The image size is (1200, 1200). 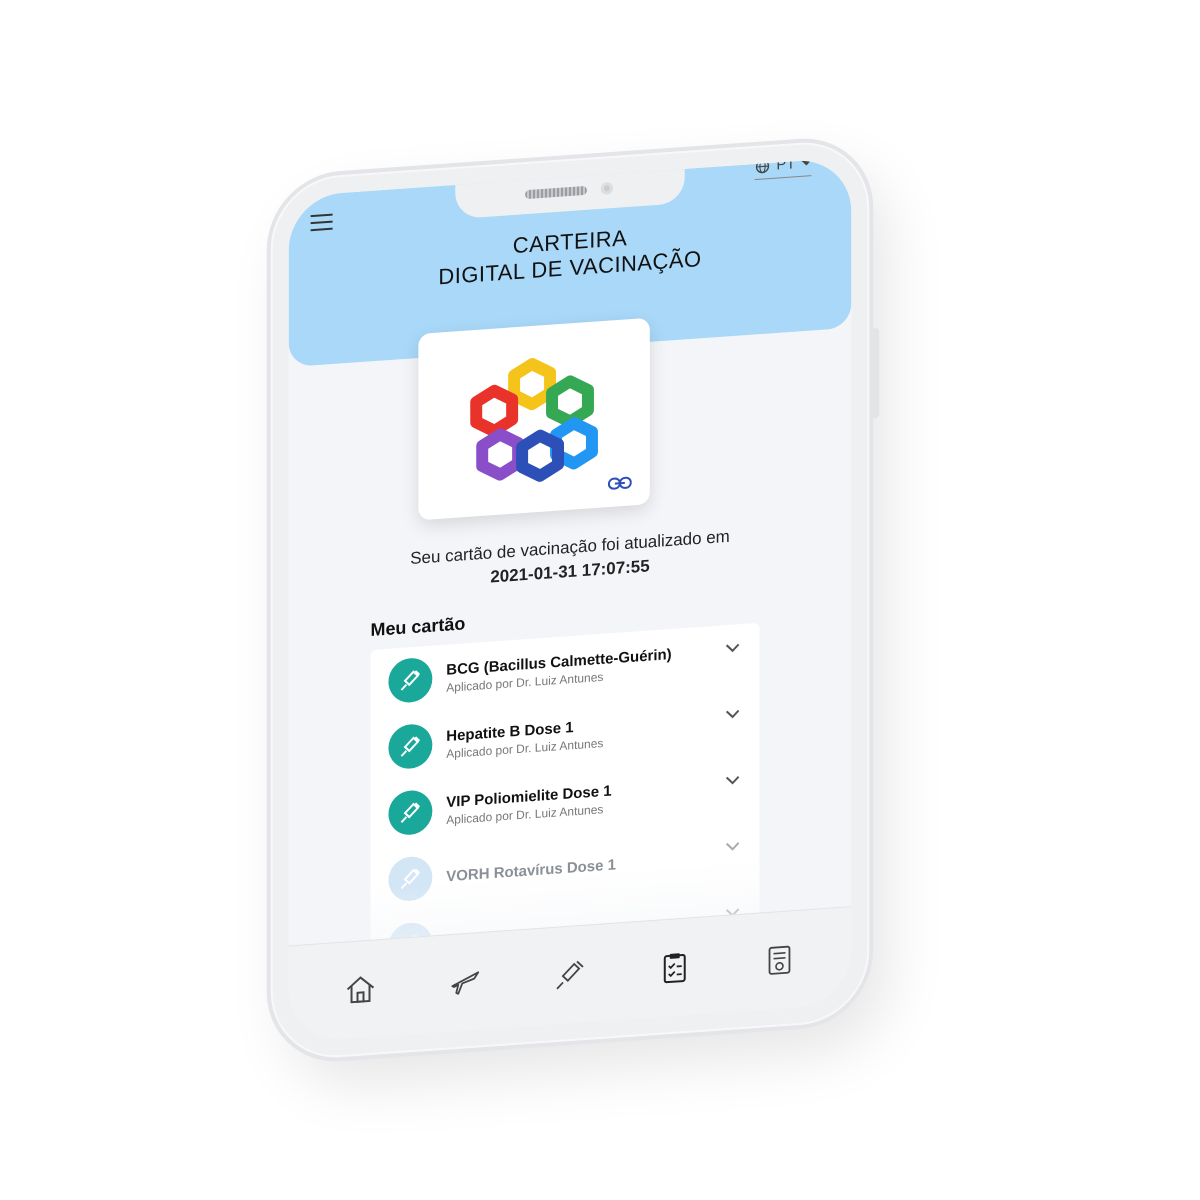 I want to click on nav-home, so click(x=361, y=989).